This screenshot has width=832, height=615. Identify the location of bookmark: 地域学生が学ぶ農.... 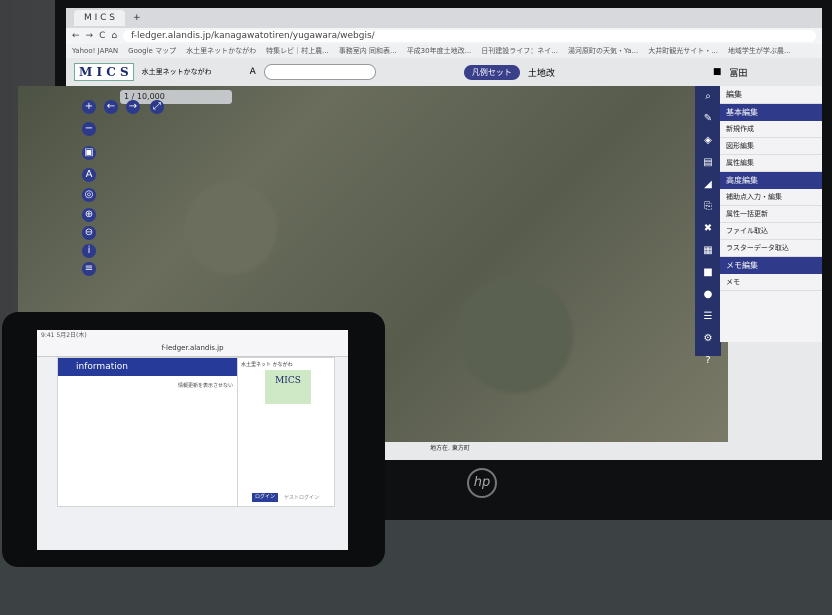
(759, 51).